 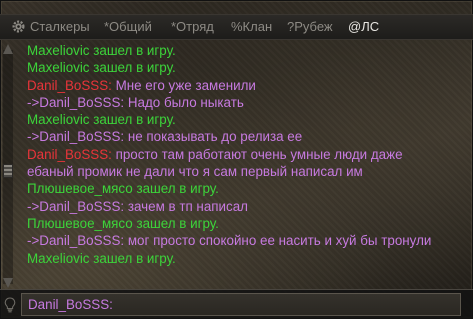 What do you see at coordinates (183, 85) in the screenshot?
I see `message-text: Мне его уже заменили` at bounding box center [183, 85].